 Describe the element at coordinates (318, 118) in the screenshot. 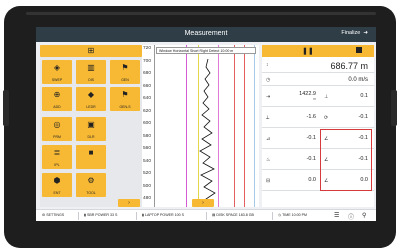

I see `reading-row-2: ⟂ -1.6 ⟳ -0.1` at that location.